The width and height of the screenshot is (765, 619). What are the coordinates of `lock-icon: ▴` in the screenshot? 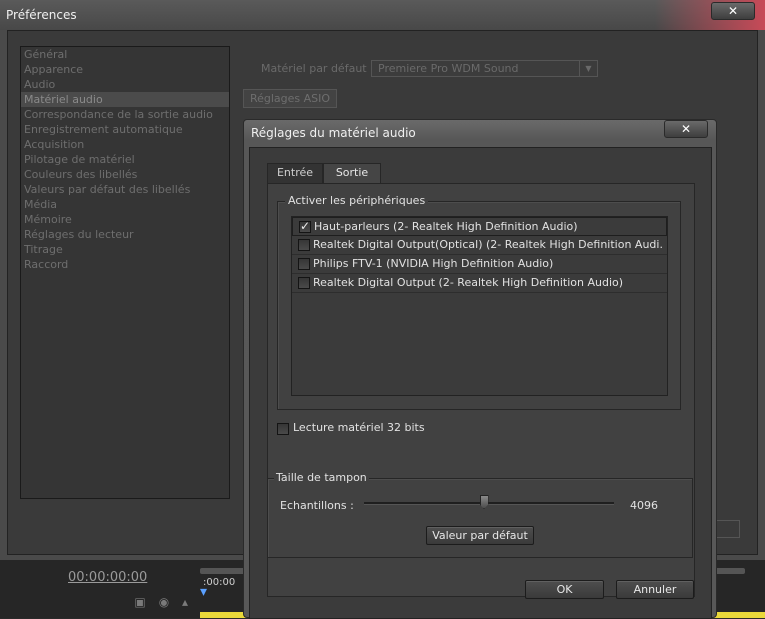 It's located at (185, 602).